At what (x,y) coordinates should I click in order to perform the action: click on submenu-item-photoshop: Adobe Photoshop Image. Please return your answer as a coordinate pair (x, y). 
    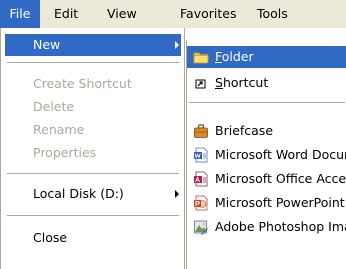
    Looking at the image, I should click on (266, 227).